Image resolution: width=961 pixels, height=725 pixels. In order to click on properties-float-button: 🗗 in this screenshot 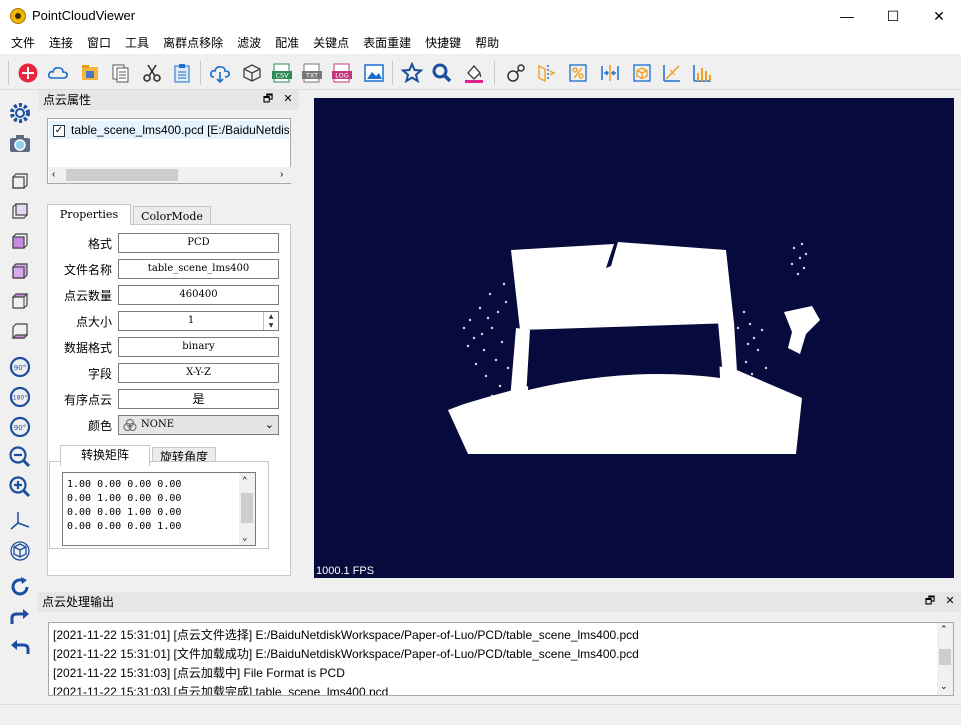, I will do `click(268, 99)`.